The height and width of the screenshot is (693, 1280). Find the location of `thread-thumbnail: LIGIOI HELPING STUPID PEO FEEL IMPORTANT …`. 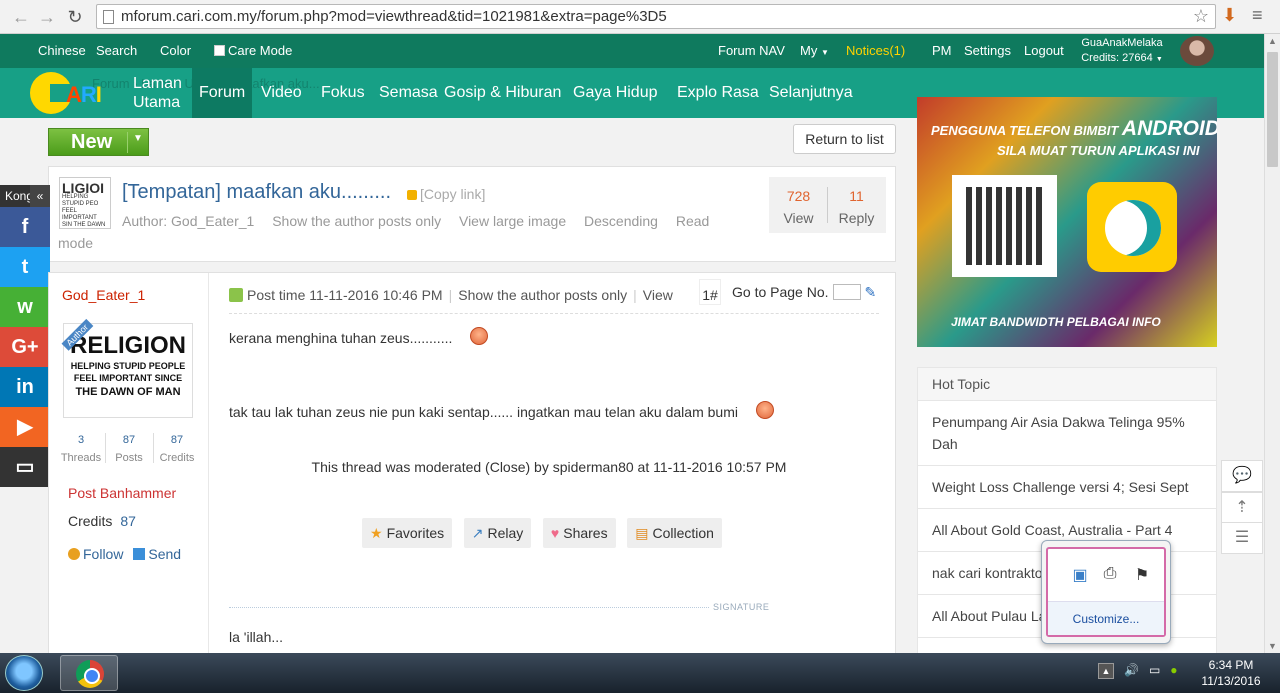

thread-thumbnail: LIGIOI HELPING STUPID PEO FEEL IMPORTANT … is located at coordinates (85, 203).